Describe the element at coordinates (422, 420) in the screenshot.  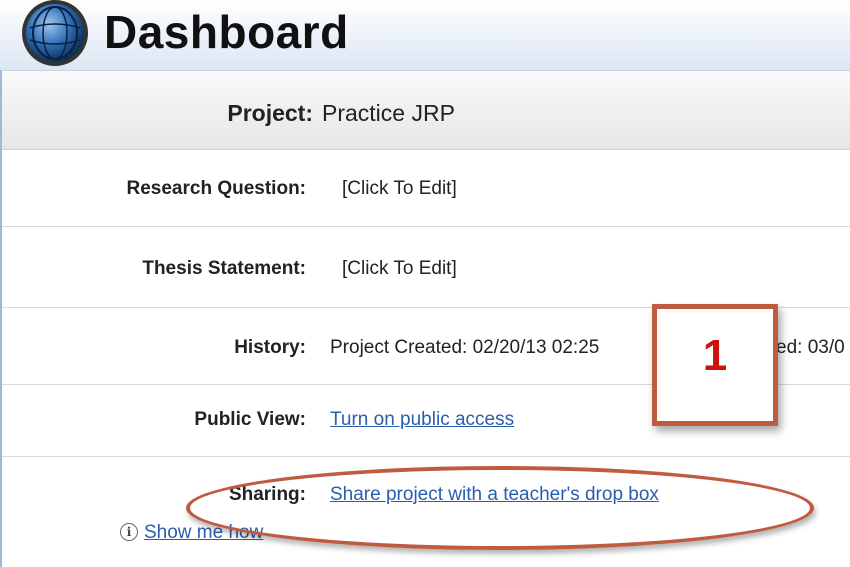
I see `public-access-link: Turn on public access` at that location.